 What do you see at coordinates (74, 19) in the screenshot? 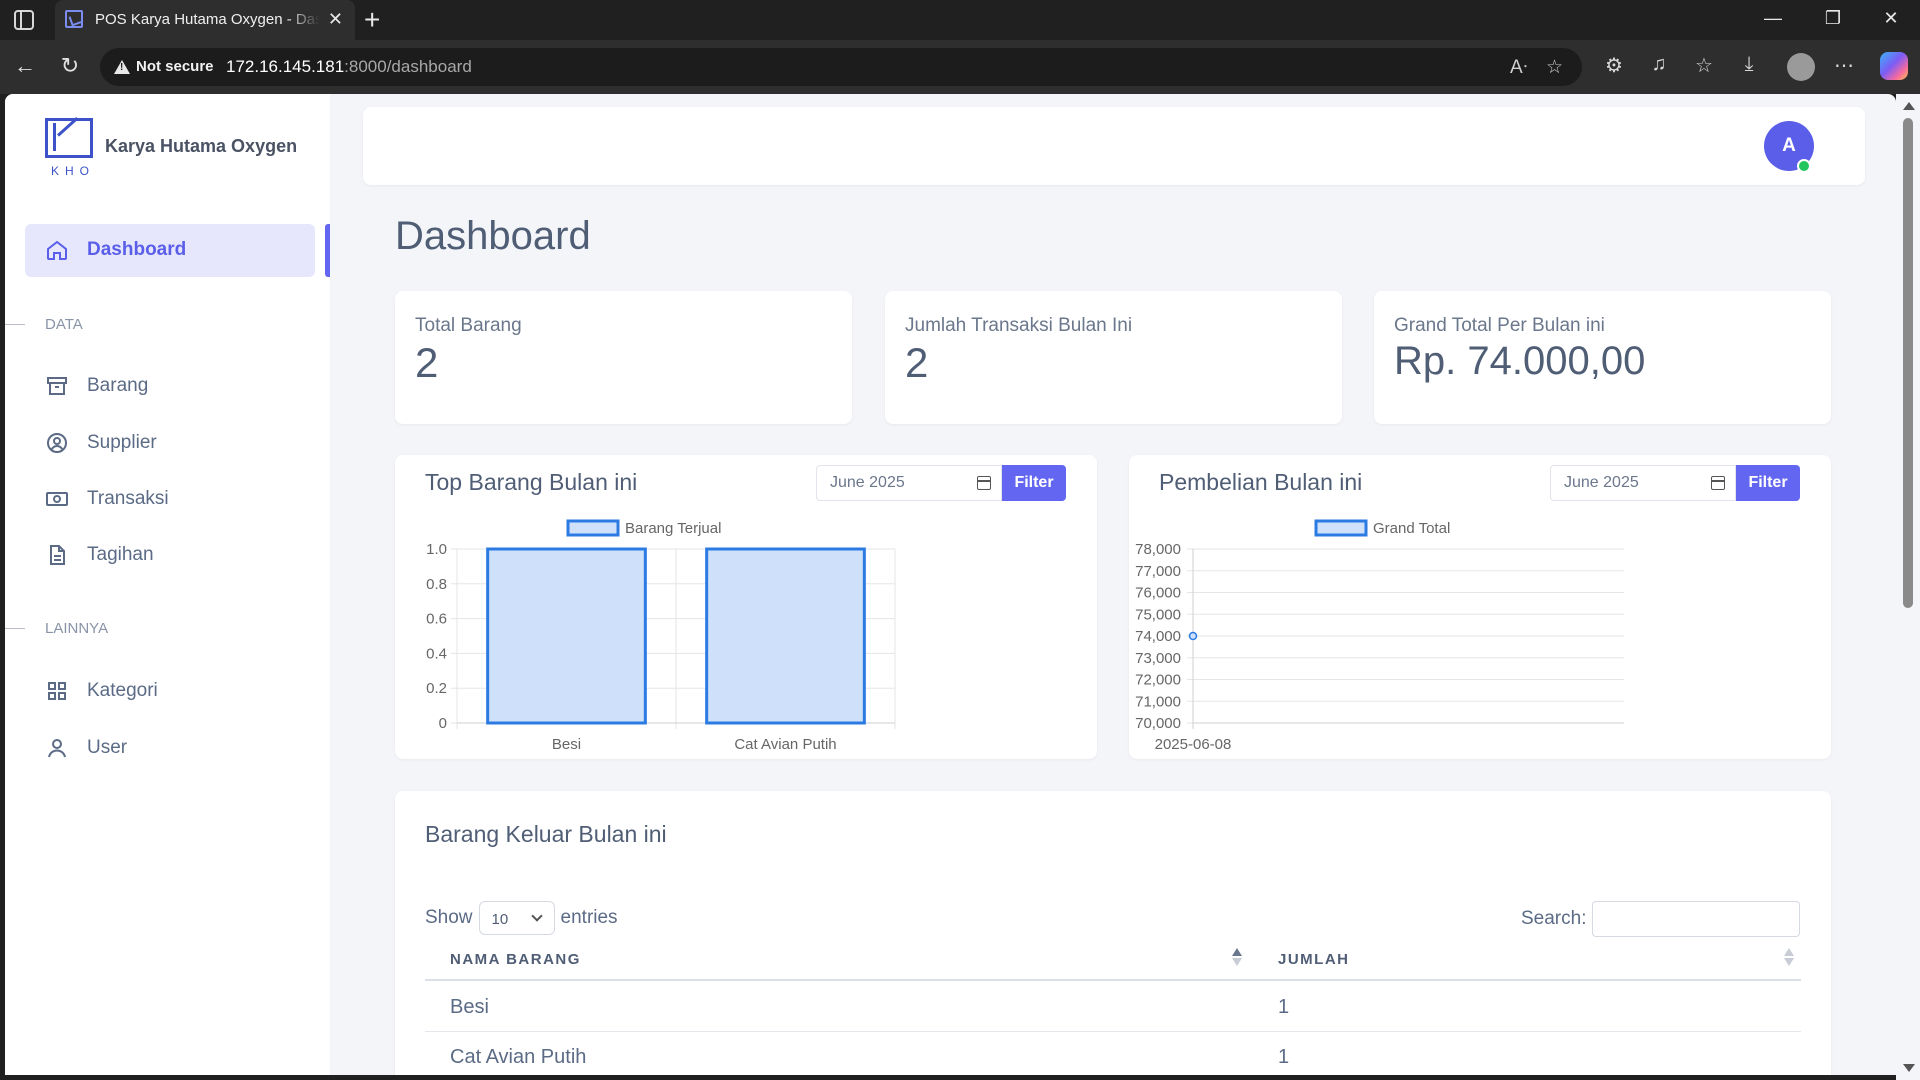
I see `favicon-icon` at bounding box center [74, 19].